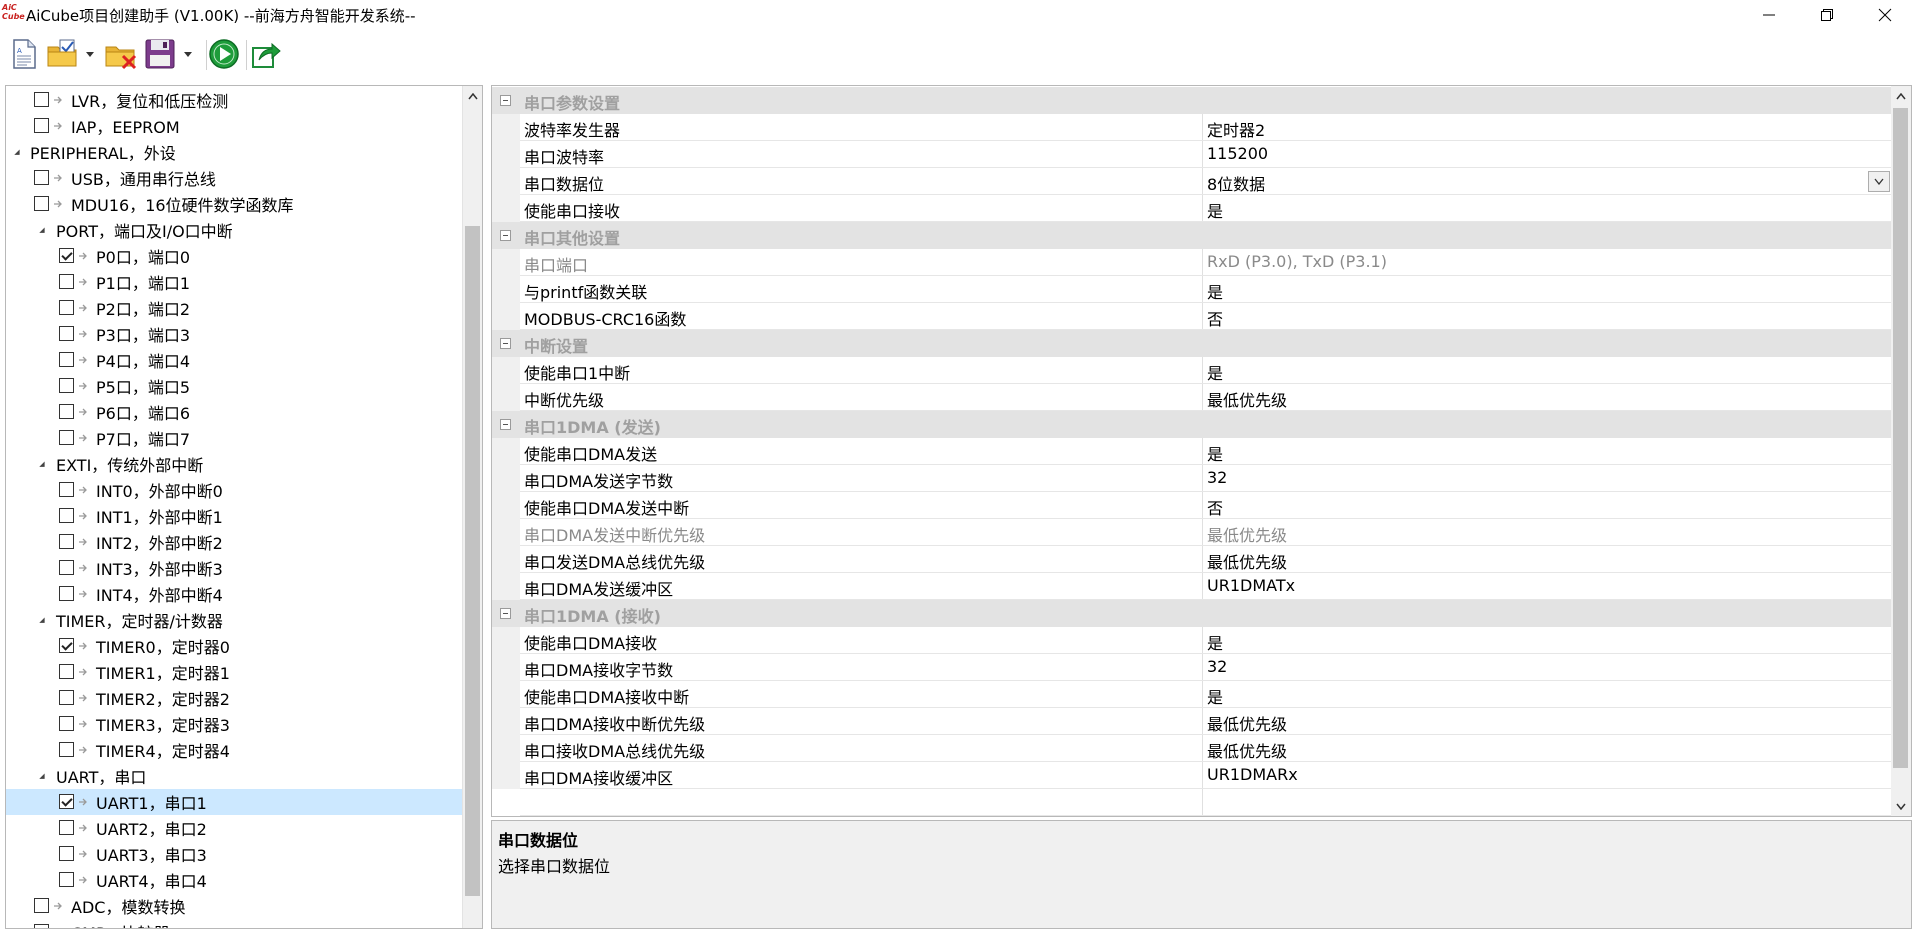 This screenshot has height=929, width=1918. Describe the element at coordinates (1192, 667) in the screenshot. I see `grid-property-row: 串口DMA接收字节数 32` at that location.